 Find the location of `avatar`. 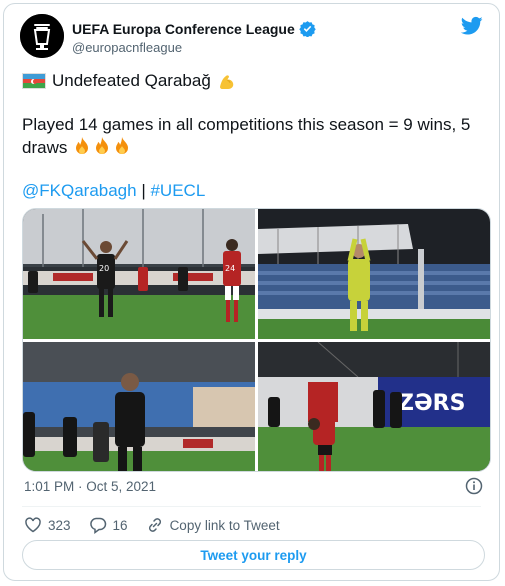

avatar is located at coordinates (42, 36).